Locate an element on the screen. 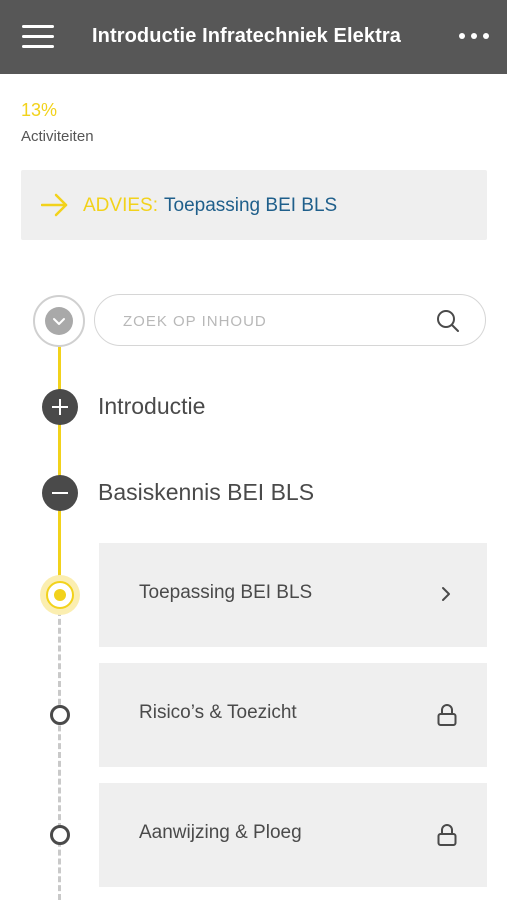  collapse-all-button is located at coordinates (59, 321).